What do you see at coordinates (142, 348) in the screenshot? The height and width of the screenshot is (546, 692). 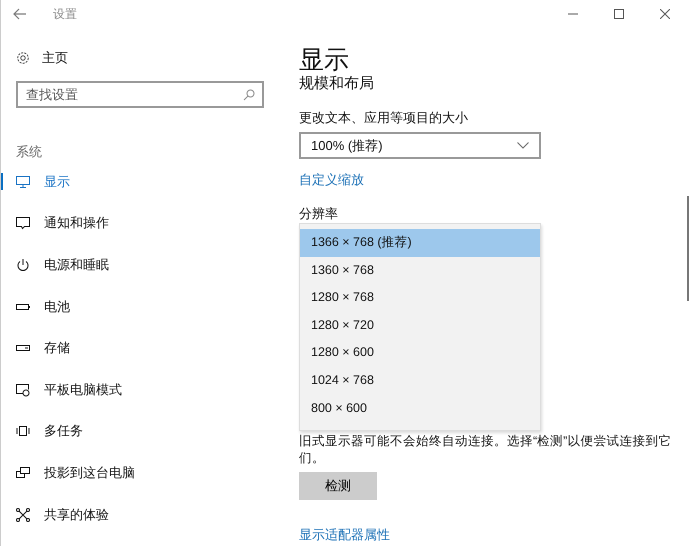 I see `sidebar-item: 存储` at bounding box center [142, 348].